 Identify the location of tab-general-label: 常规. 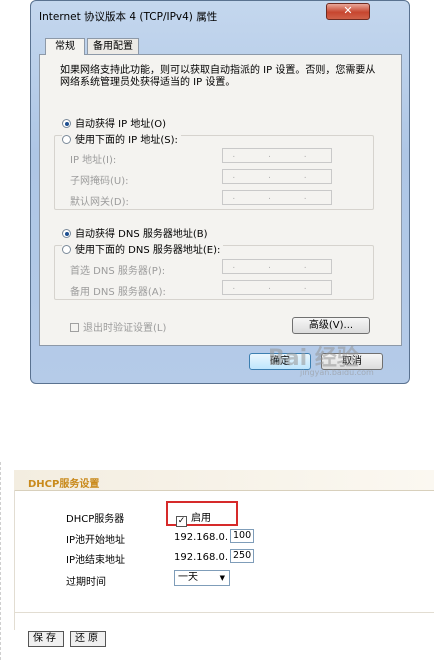
(65, 46).